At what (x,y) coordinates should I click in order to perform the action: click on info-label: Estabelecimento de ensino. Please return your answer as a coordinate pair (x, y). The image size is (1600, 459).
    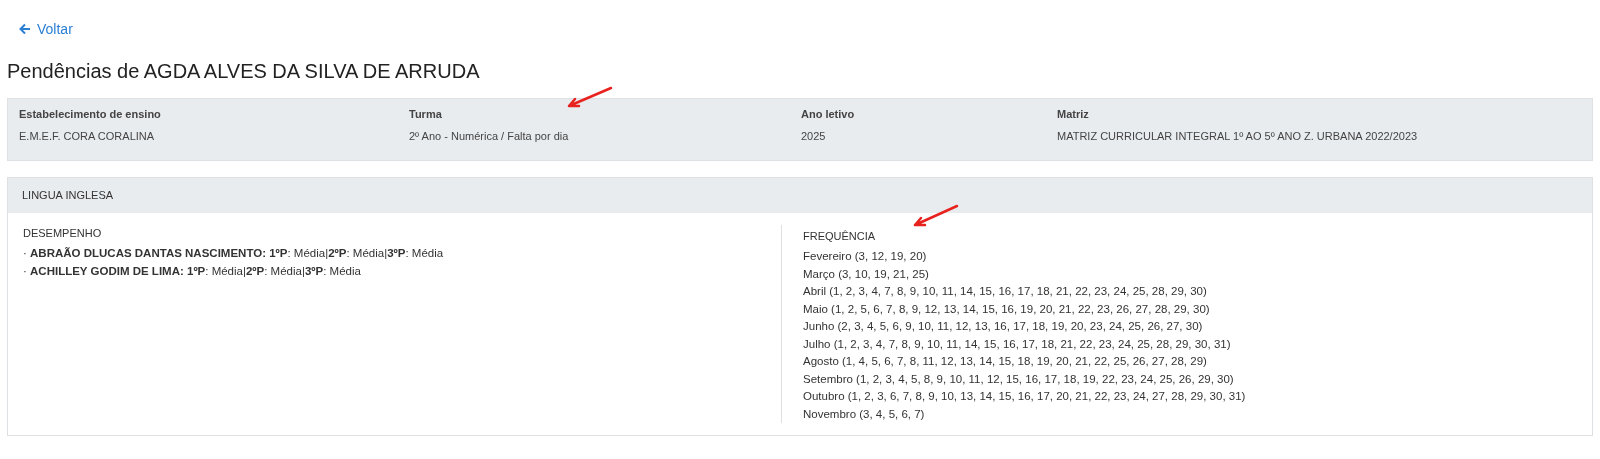
    Looking at the image, I should click on (90, 114).